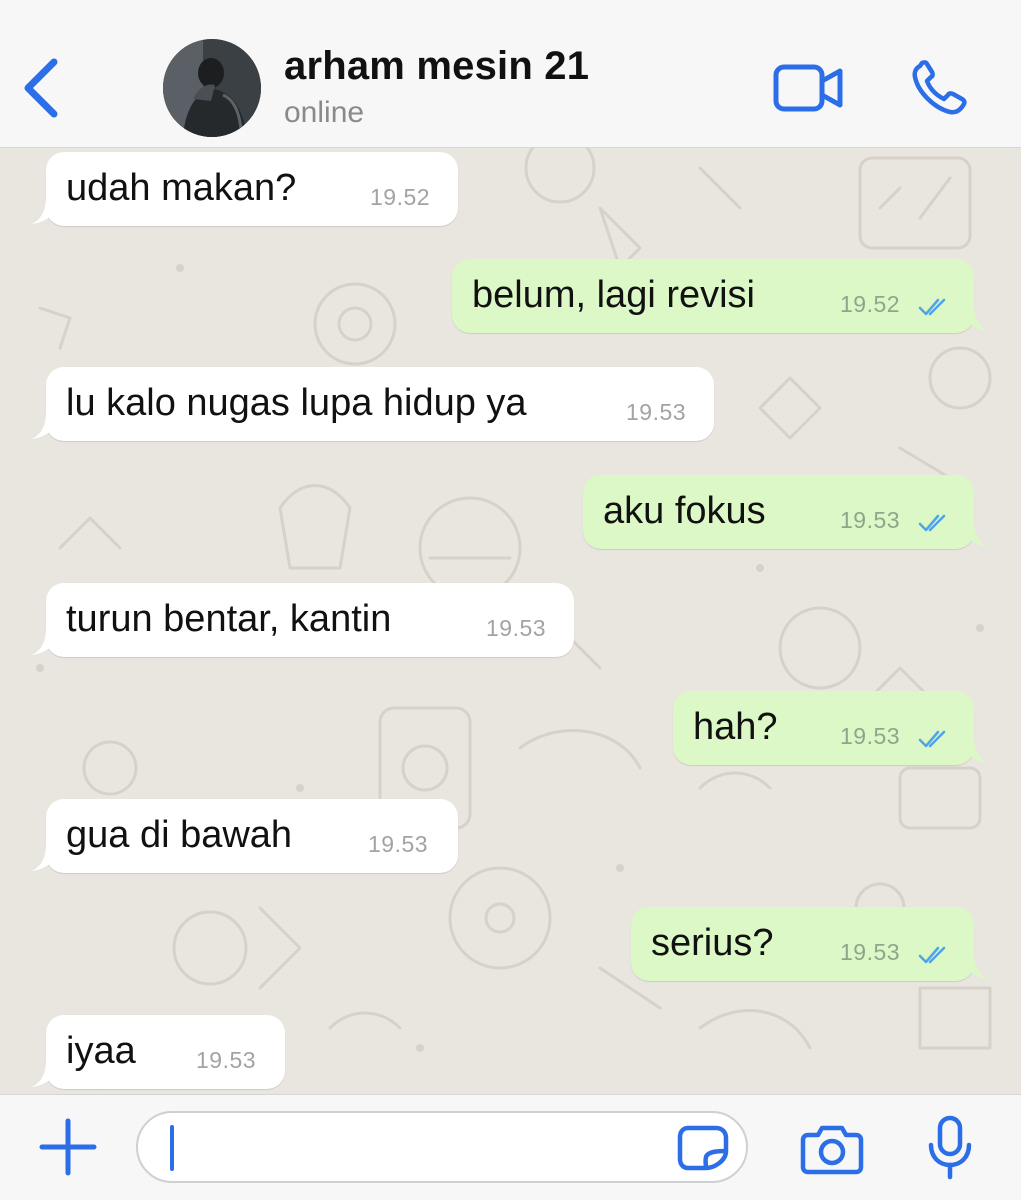  Describe the element at coordinates (735, 727) in the screenshot. I see `message-text: hah?` at that location.